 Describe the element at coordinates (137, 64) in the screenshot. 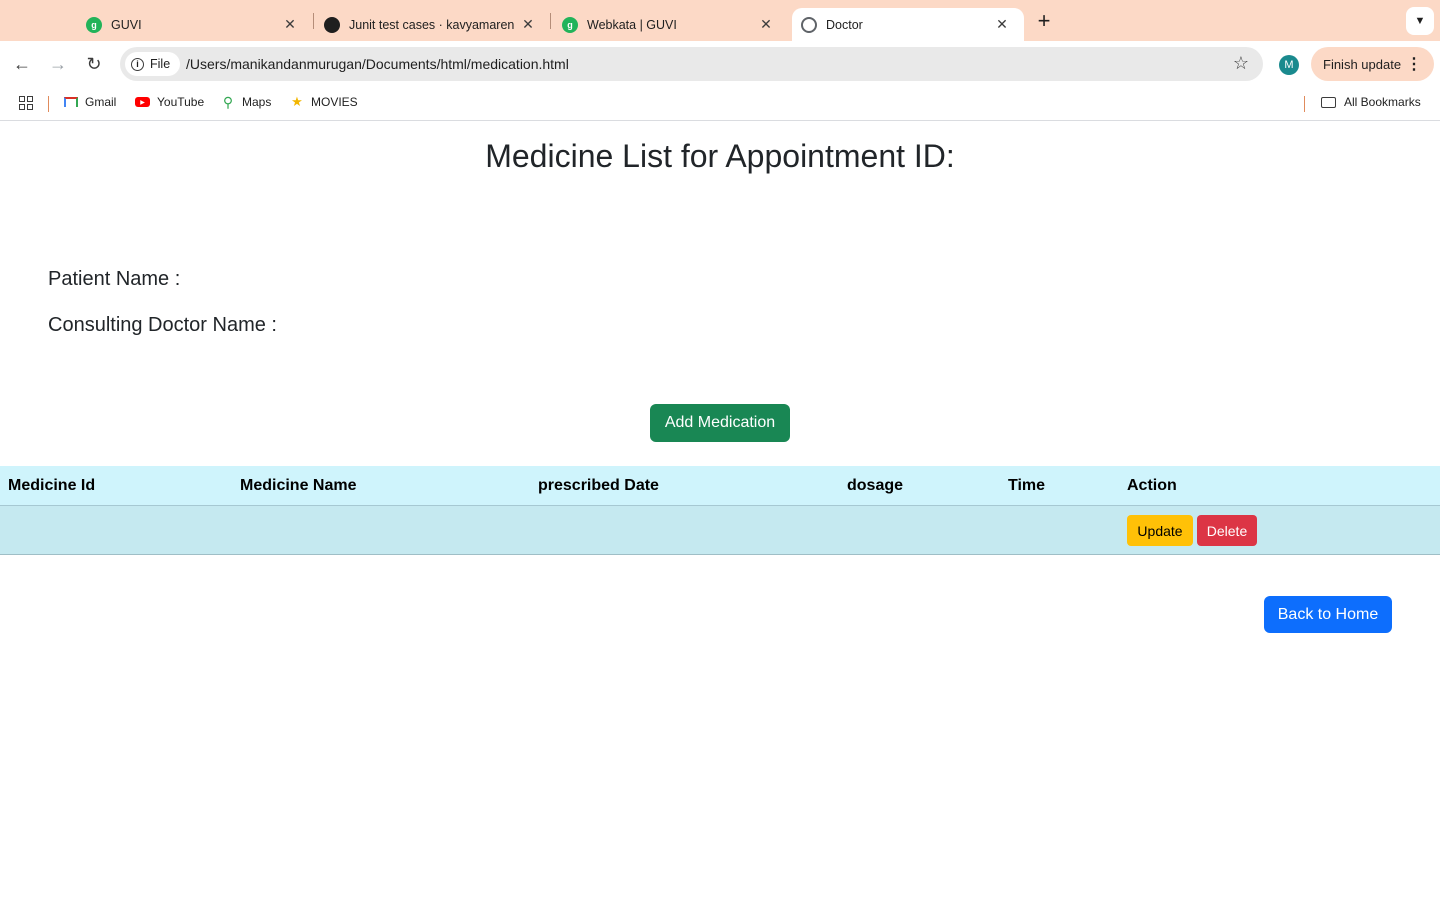

I see `info-icon: i` at that location.